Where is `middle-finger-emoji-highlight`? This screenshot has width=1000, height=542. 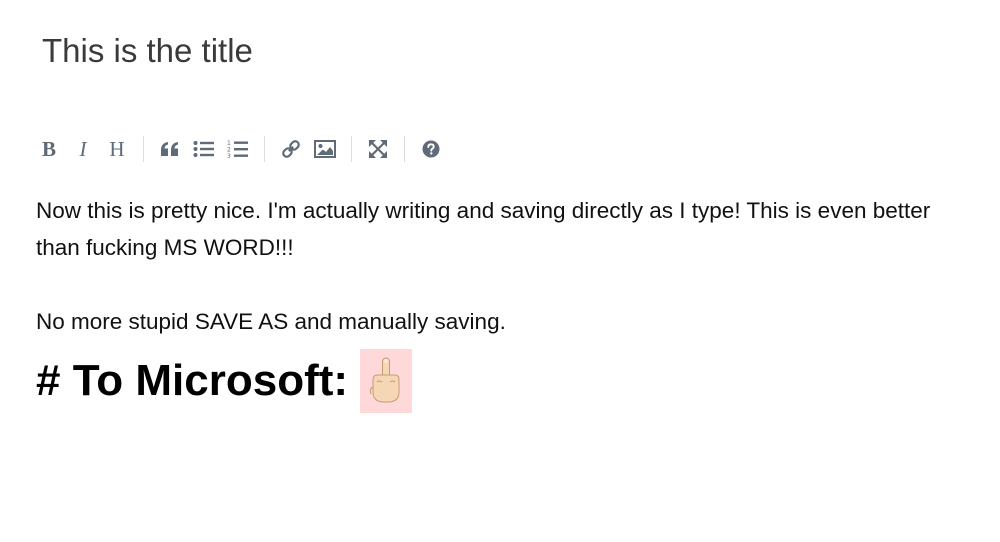 middle-finger-emoji-highlight is located at coordinates (386, 381).